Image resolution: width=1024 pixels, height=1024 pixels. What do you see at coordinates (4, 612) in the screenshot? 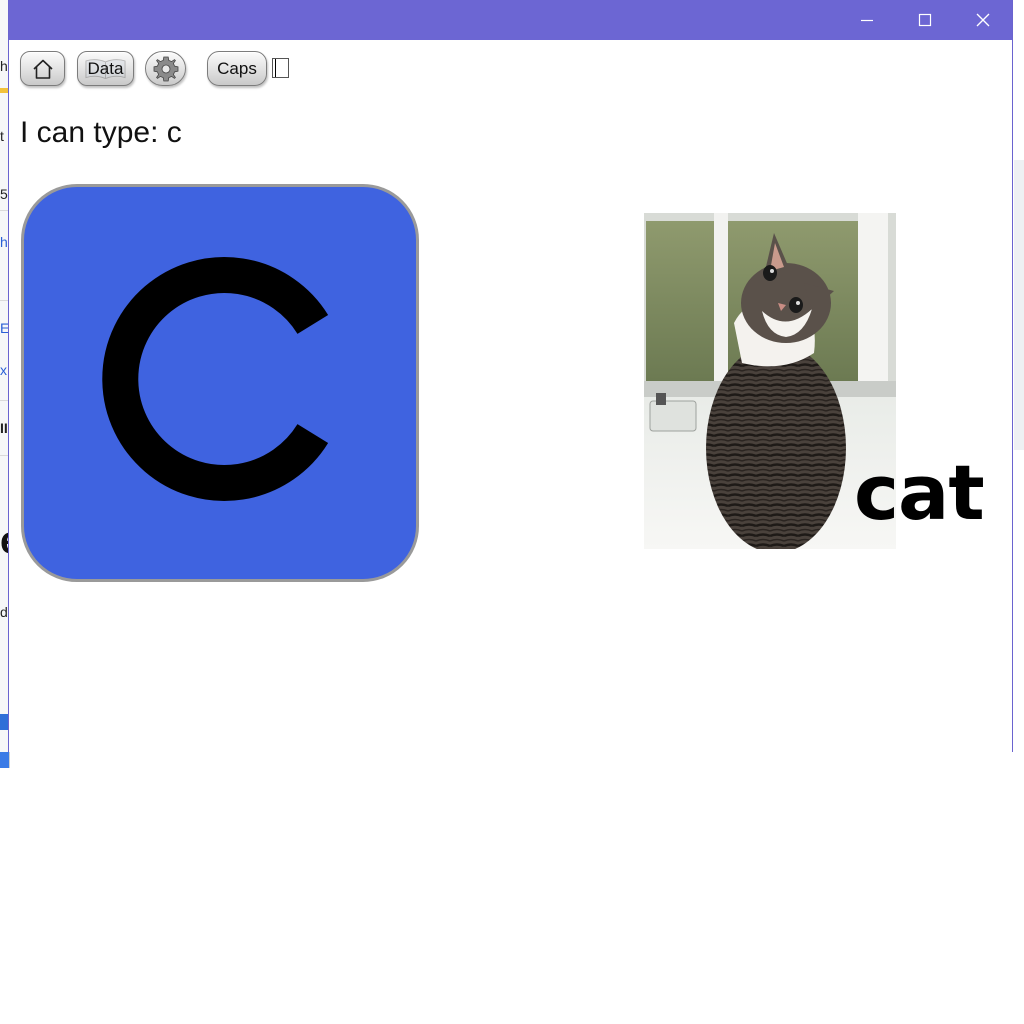
I see `background-text-fragment: d` at bounding box center [4, 612].